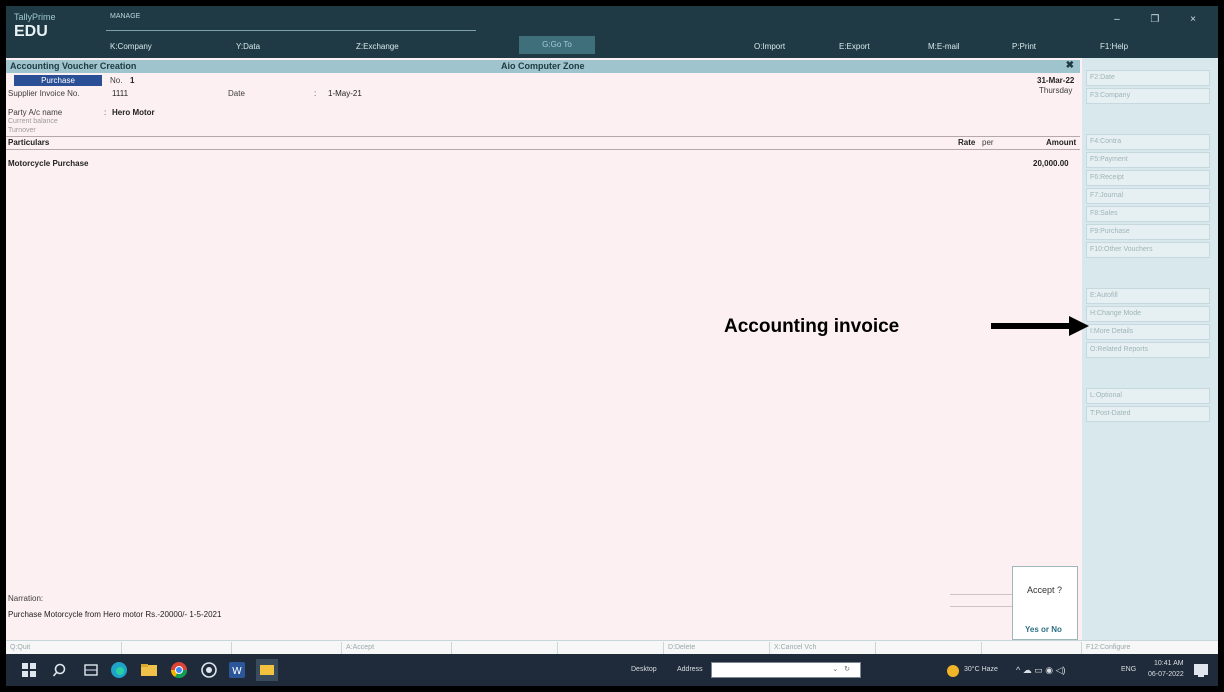 This screenshot has height=692, width=1224. I want to click on rp-other-vouchers: F10:Other Vouchers, so click(1148, 250).